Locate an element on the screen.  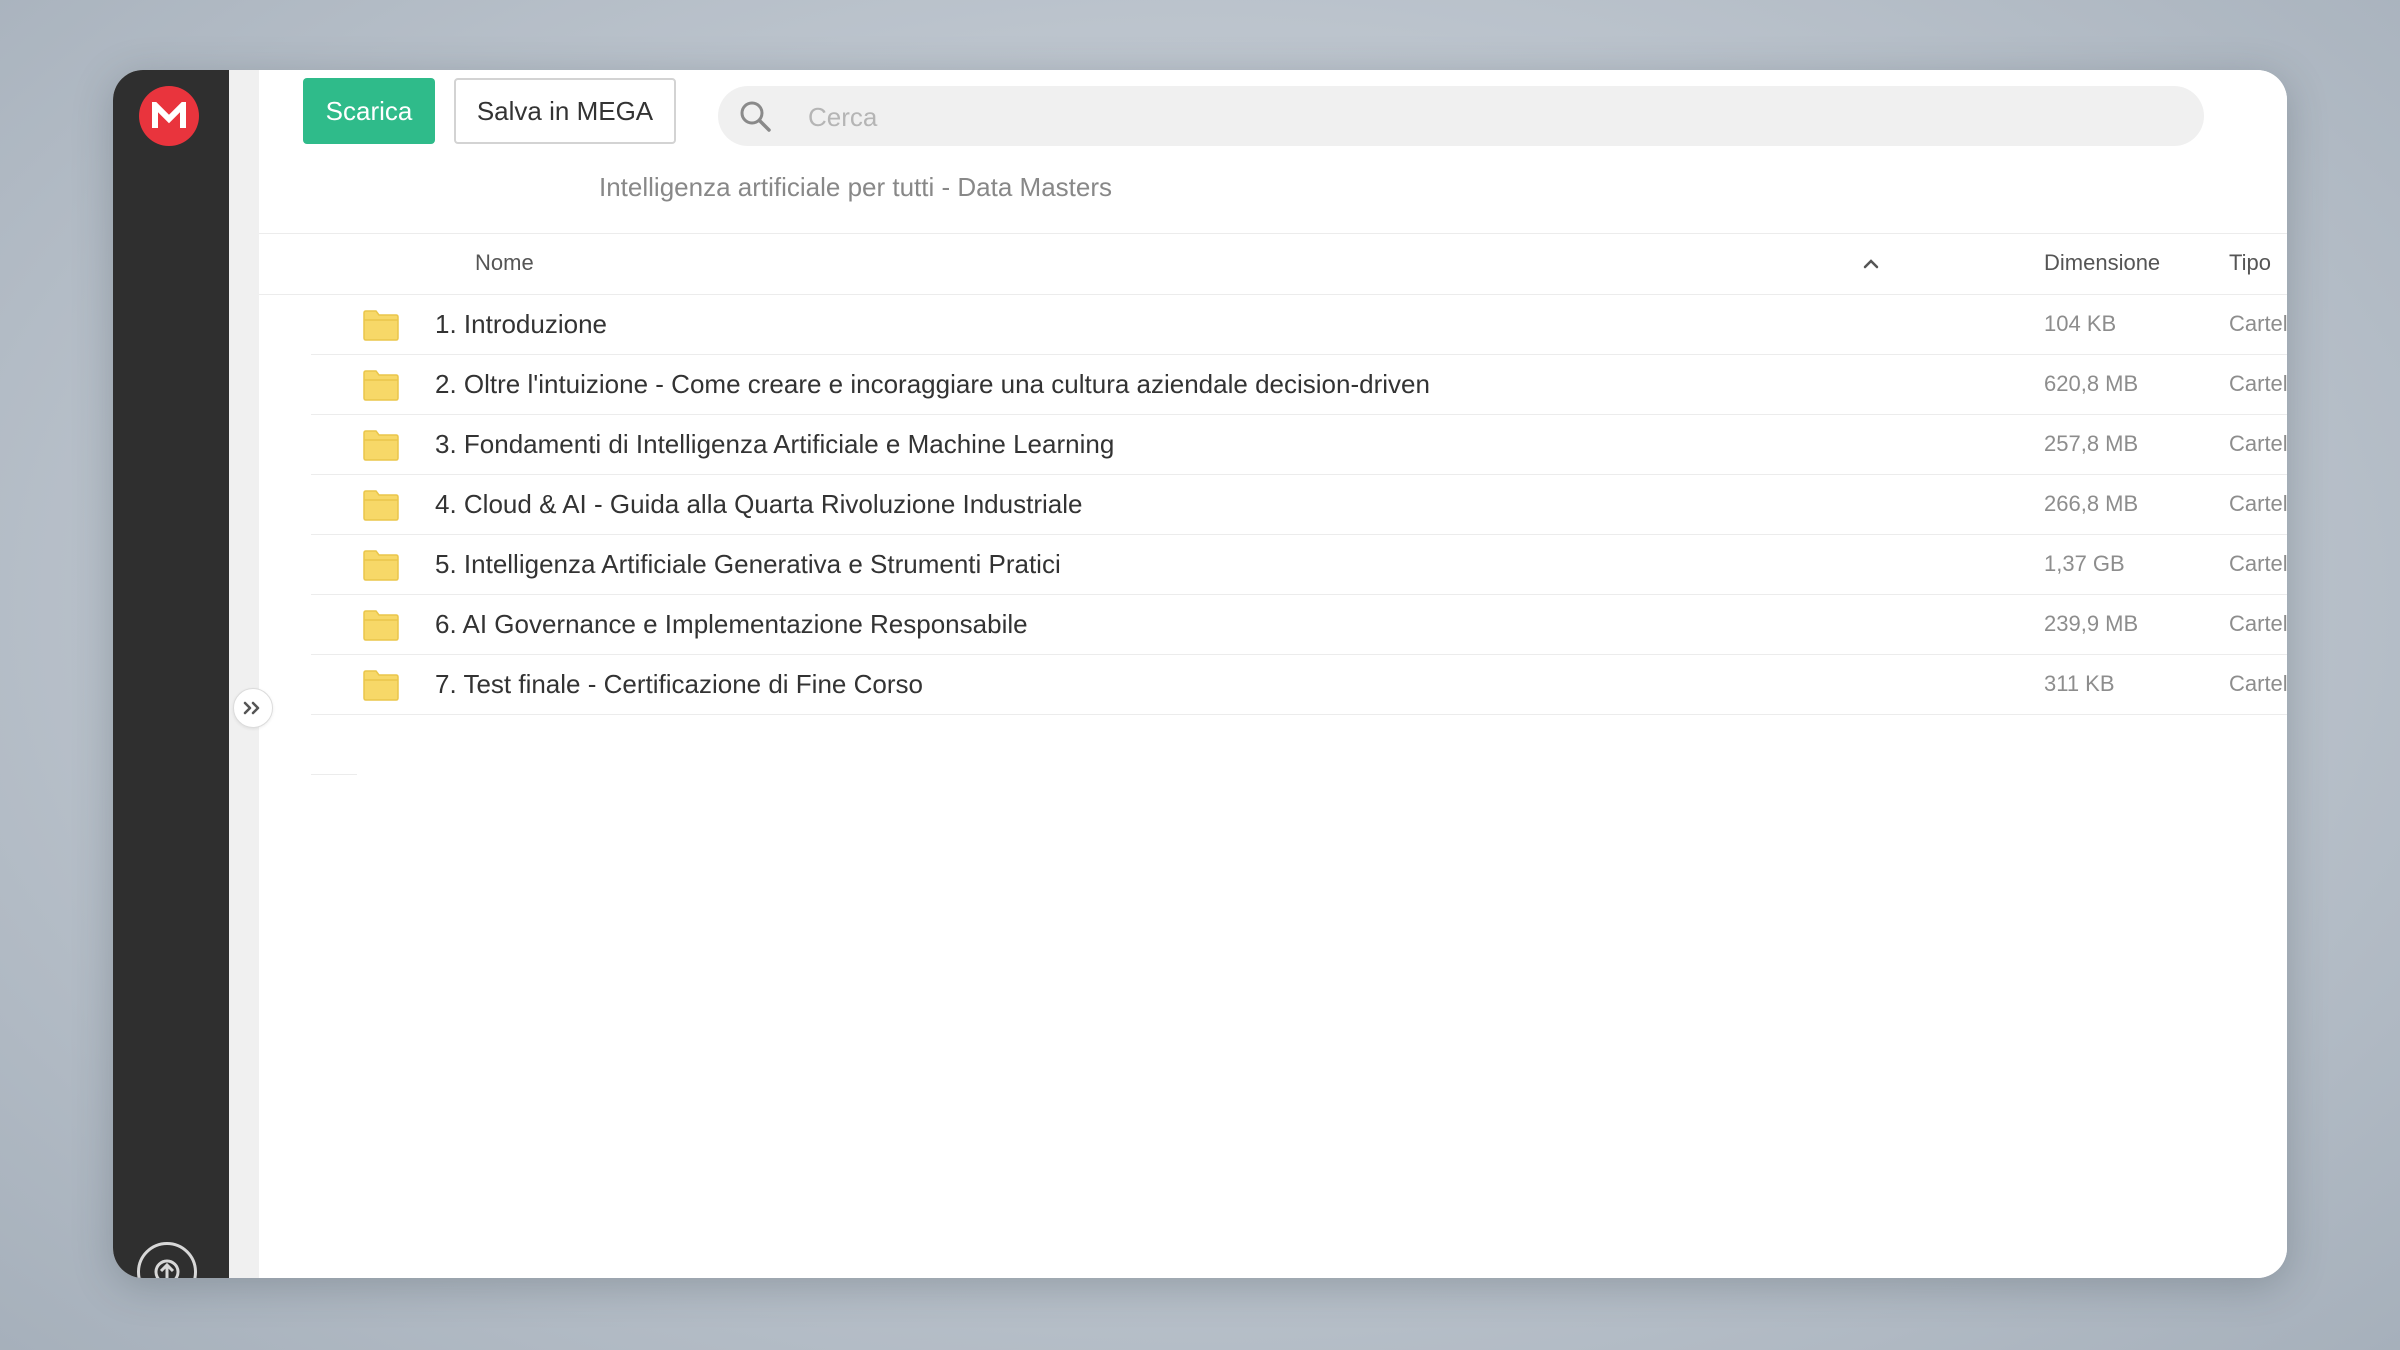
mega-logo-icon is located at coordinates (169, 116).